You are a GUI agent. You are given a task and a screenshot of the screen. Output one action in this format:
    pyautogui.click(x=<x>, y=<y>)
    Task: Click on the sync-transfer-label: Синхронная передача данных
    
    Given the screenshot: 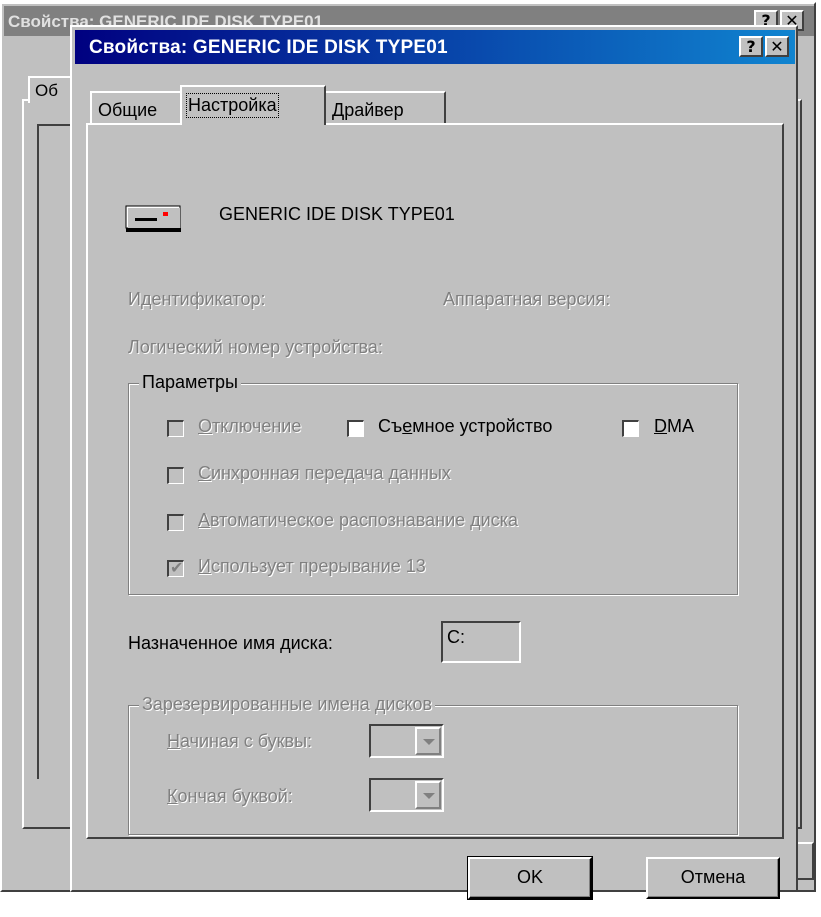 What is the action you would take?
    pyautogui.click(x=324, y=473)
    